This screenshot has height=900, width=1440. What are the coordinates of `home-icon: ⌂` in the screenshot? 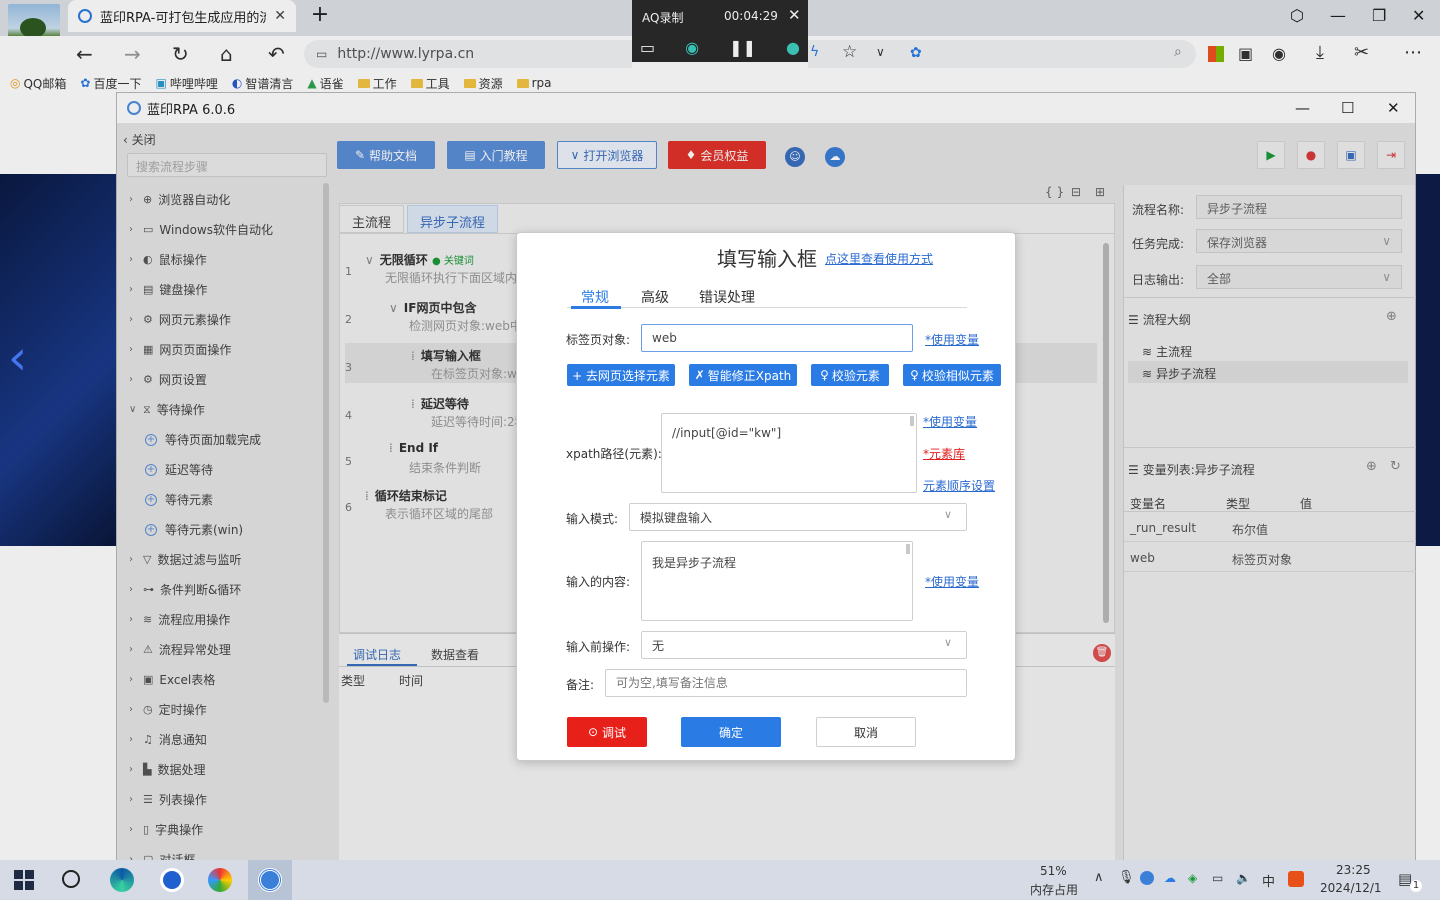 It's located at (226, 54).